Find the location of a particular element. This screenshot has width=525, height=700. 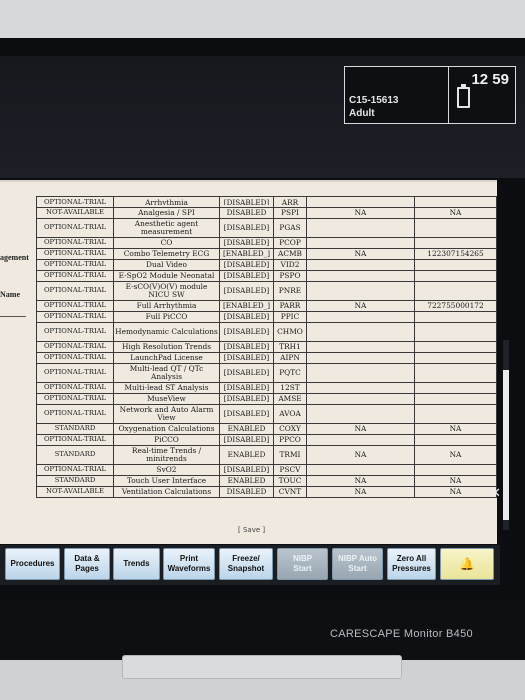

patient-type: Adult is located at coordinates (362, 113).